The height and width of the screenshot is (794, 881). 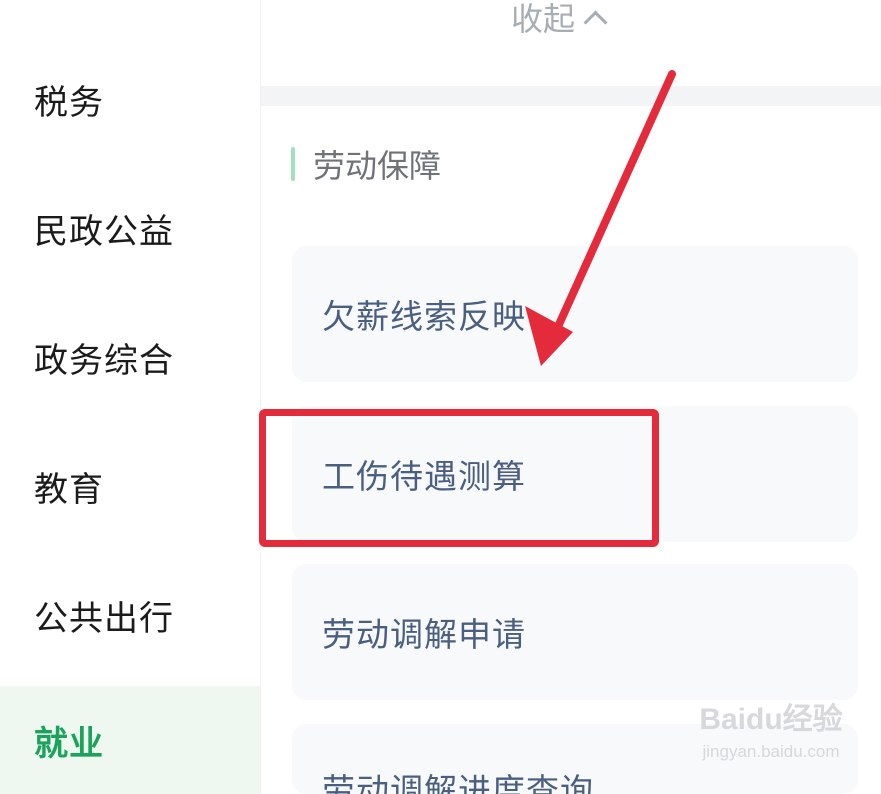 I want to click on watermark-url: jingyan.baidu.com, so click(x=771, y=751).